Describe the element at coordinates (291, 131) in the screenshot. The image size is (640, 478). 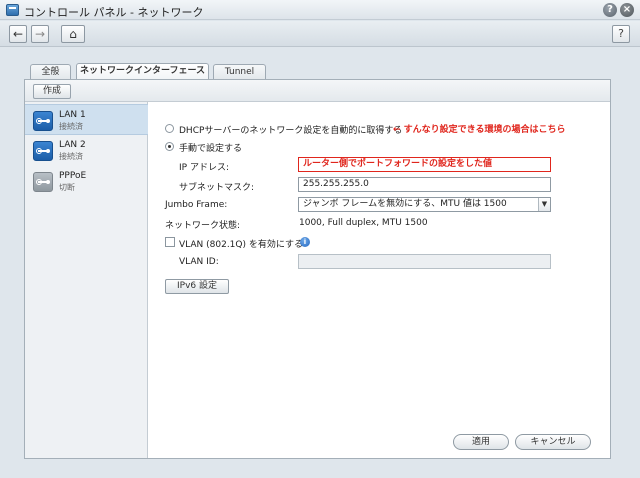
I see `dhcp-label: DHCPサーバーのネットワーク設定を自動的に取得する` at that location.